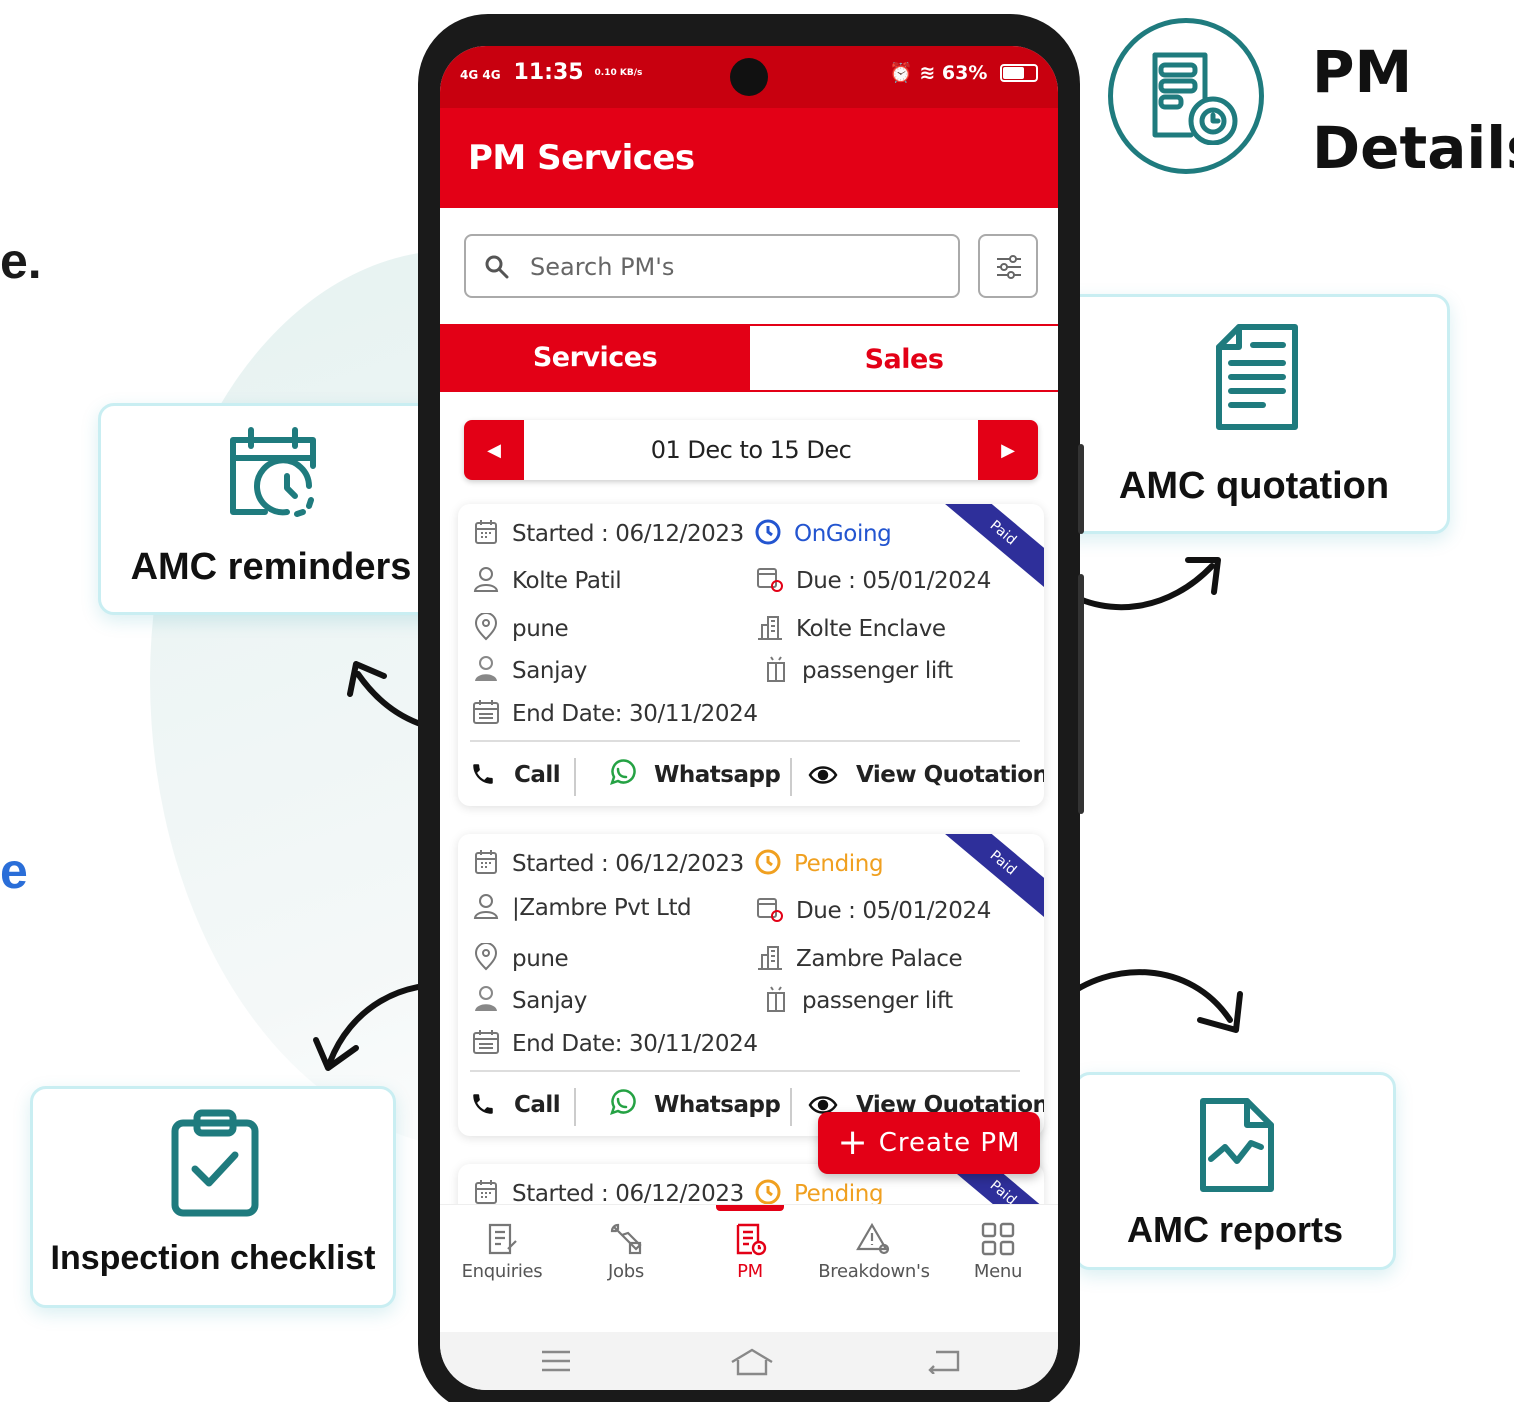 The width and height of the screenshot is (1514, 1402). I want to click on back-icon, so click(944, 1361).